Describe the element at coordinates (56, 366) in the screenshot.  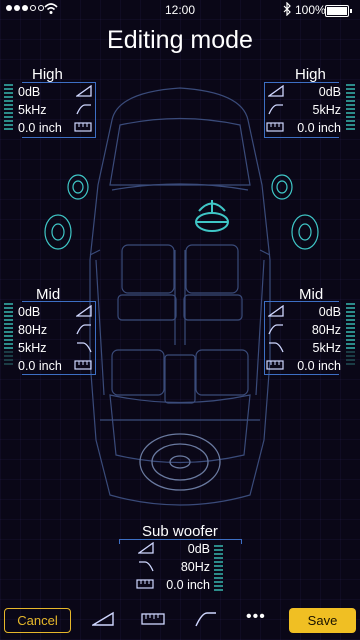
I see `mid-left-distance: 0.0 inch` at that location.